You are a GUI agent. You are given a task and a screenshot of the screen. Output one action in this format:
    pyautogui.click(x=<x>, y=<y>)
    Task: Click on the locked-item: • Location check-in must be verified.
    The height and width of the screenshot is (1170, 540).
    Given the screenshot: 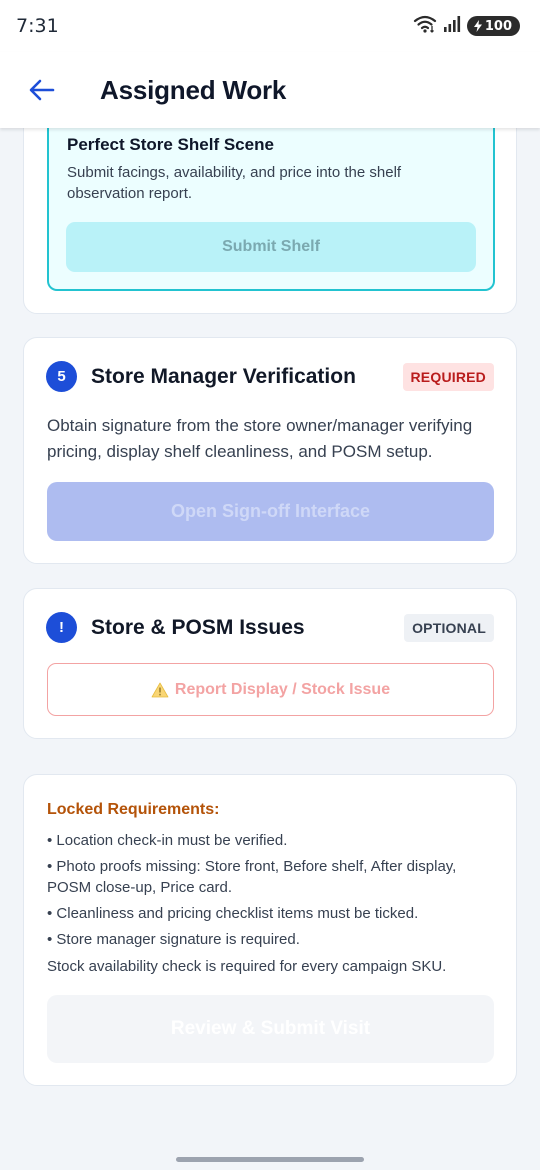 What is the action you would take?
    pyautogui.click(x=167, y=840)
    